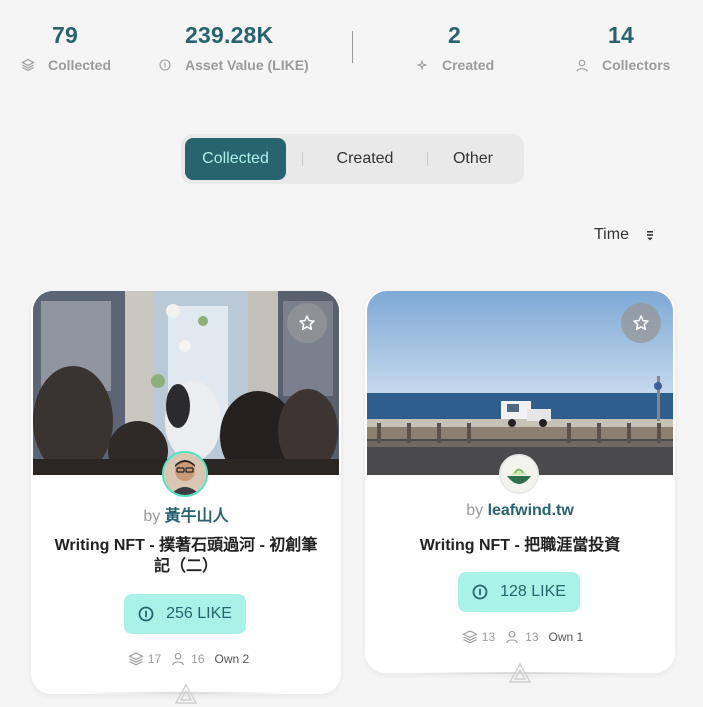  What do you see at coordinates (532, 637) in the screenshot?
I see `collectors-count: 13` at bounding box center [532, 637].